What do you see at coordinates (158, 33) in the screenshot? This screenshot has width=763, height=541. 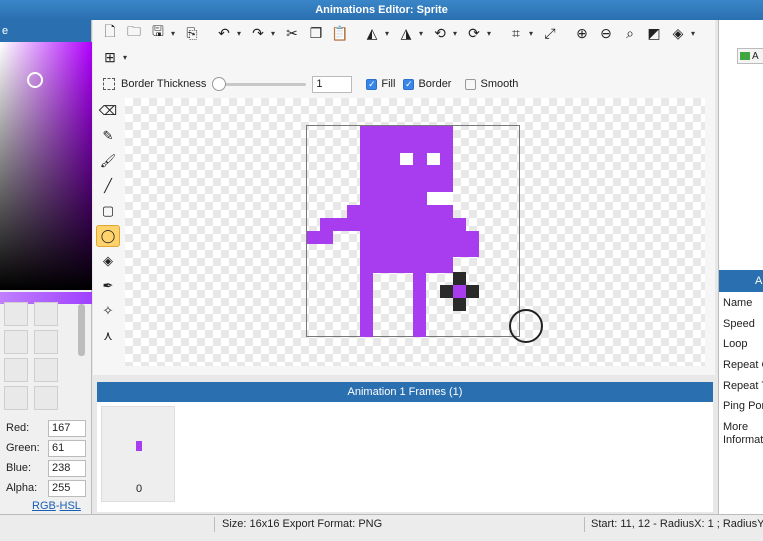 I see `save-icon: 🖫` at bounding box center [158, 33].